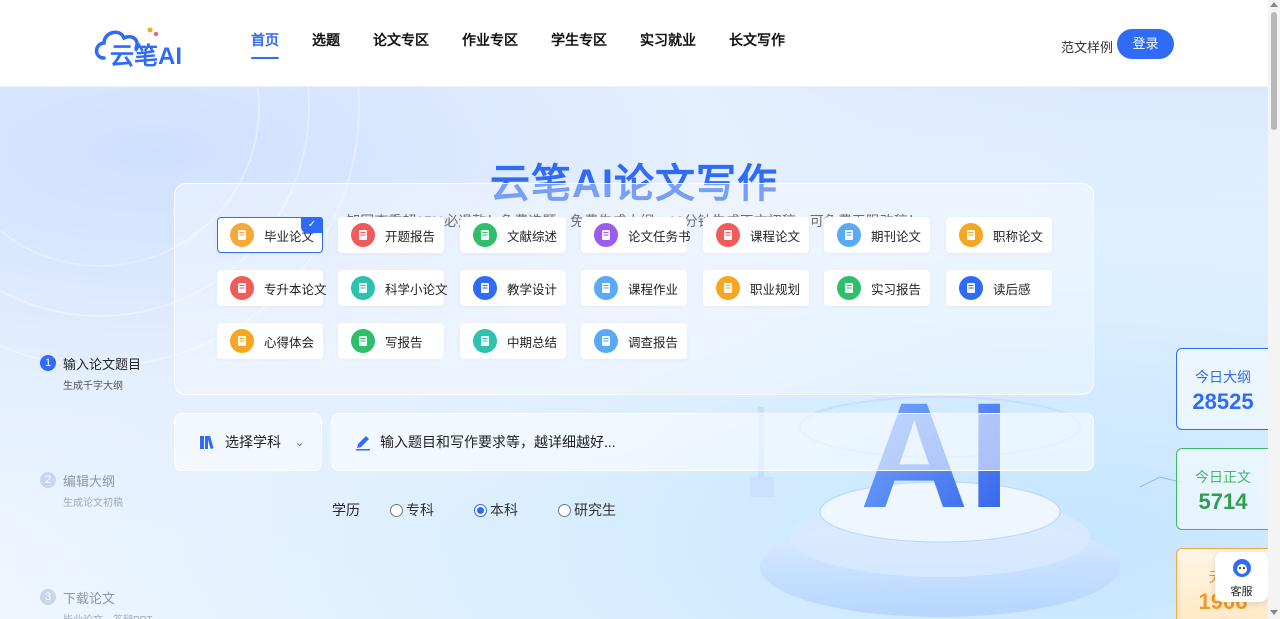 The height and width of the screenshot is (619, 1280). I want to click on scroll-thumb, so click(1274, 71).